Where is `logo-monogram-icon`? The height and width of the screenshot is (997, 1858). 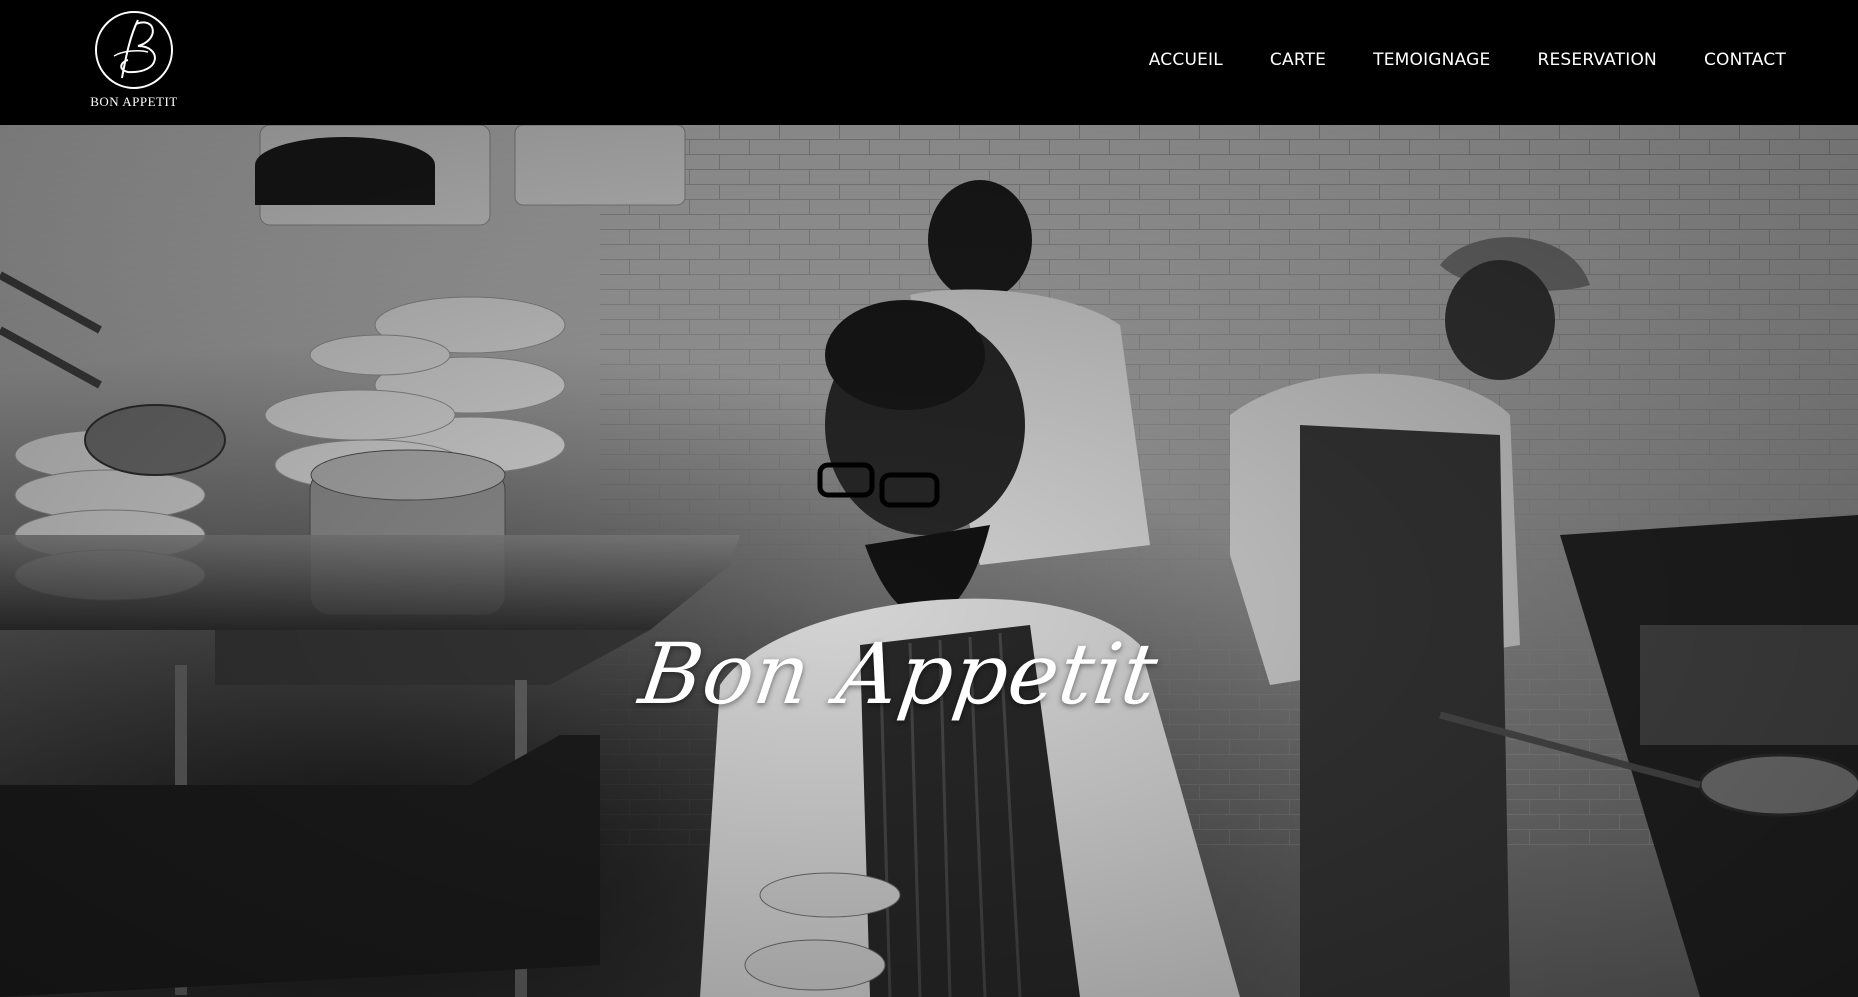
logo-monogram-icon is located at coordinates (134, 50).